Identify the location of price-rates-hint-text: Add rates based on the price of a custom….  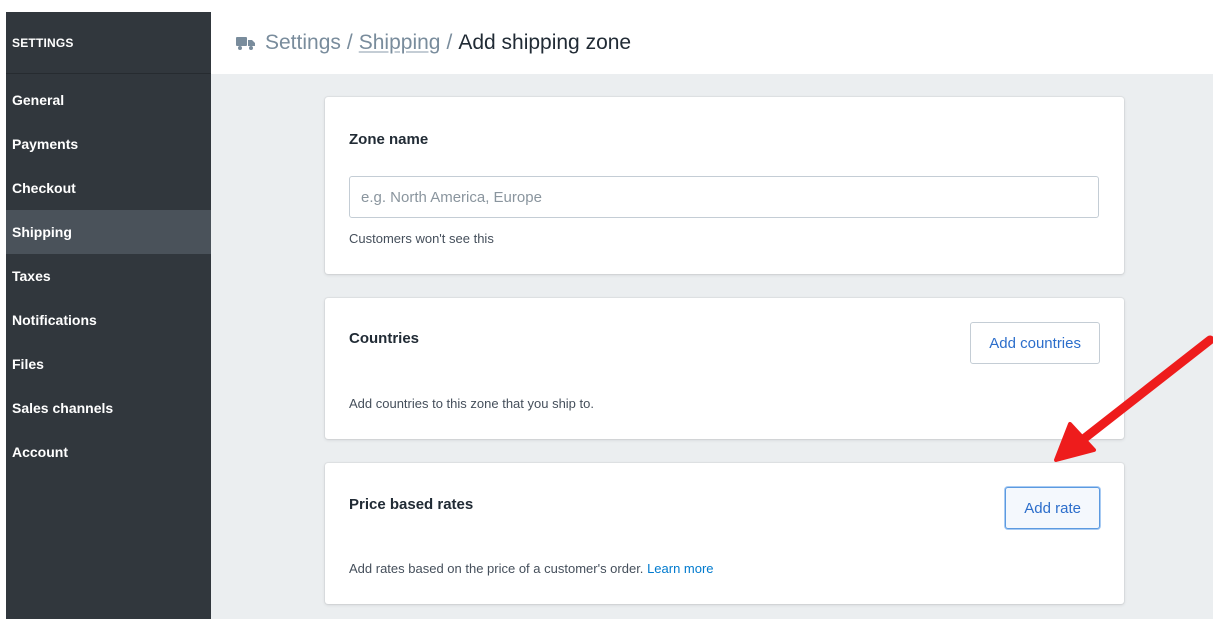
(496, 568).